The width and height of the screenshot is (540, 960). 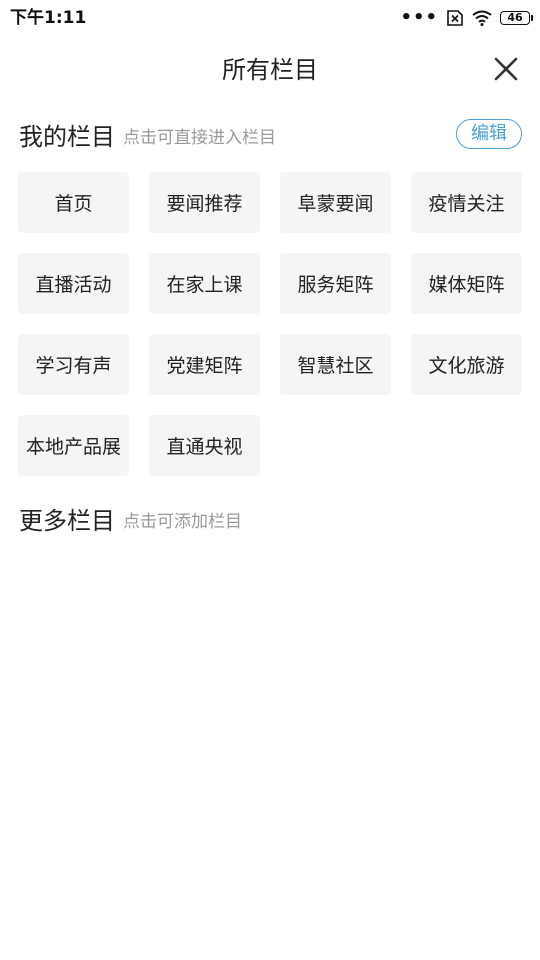 I want to click on close-icon, so click(x=506, y=69).